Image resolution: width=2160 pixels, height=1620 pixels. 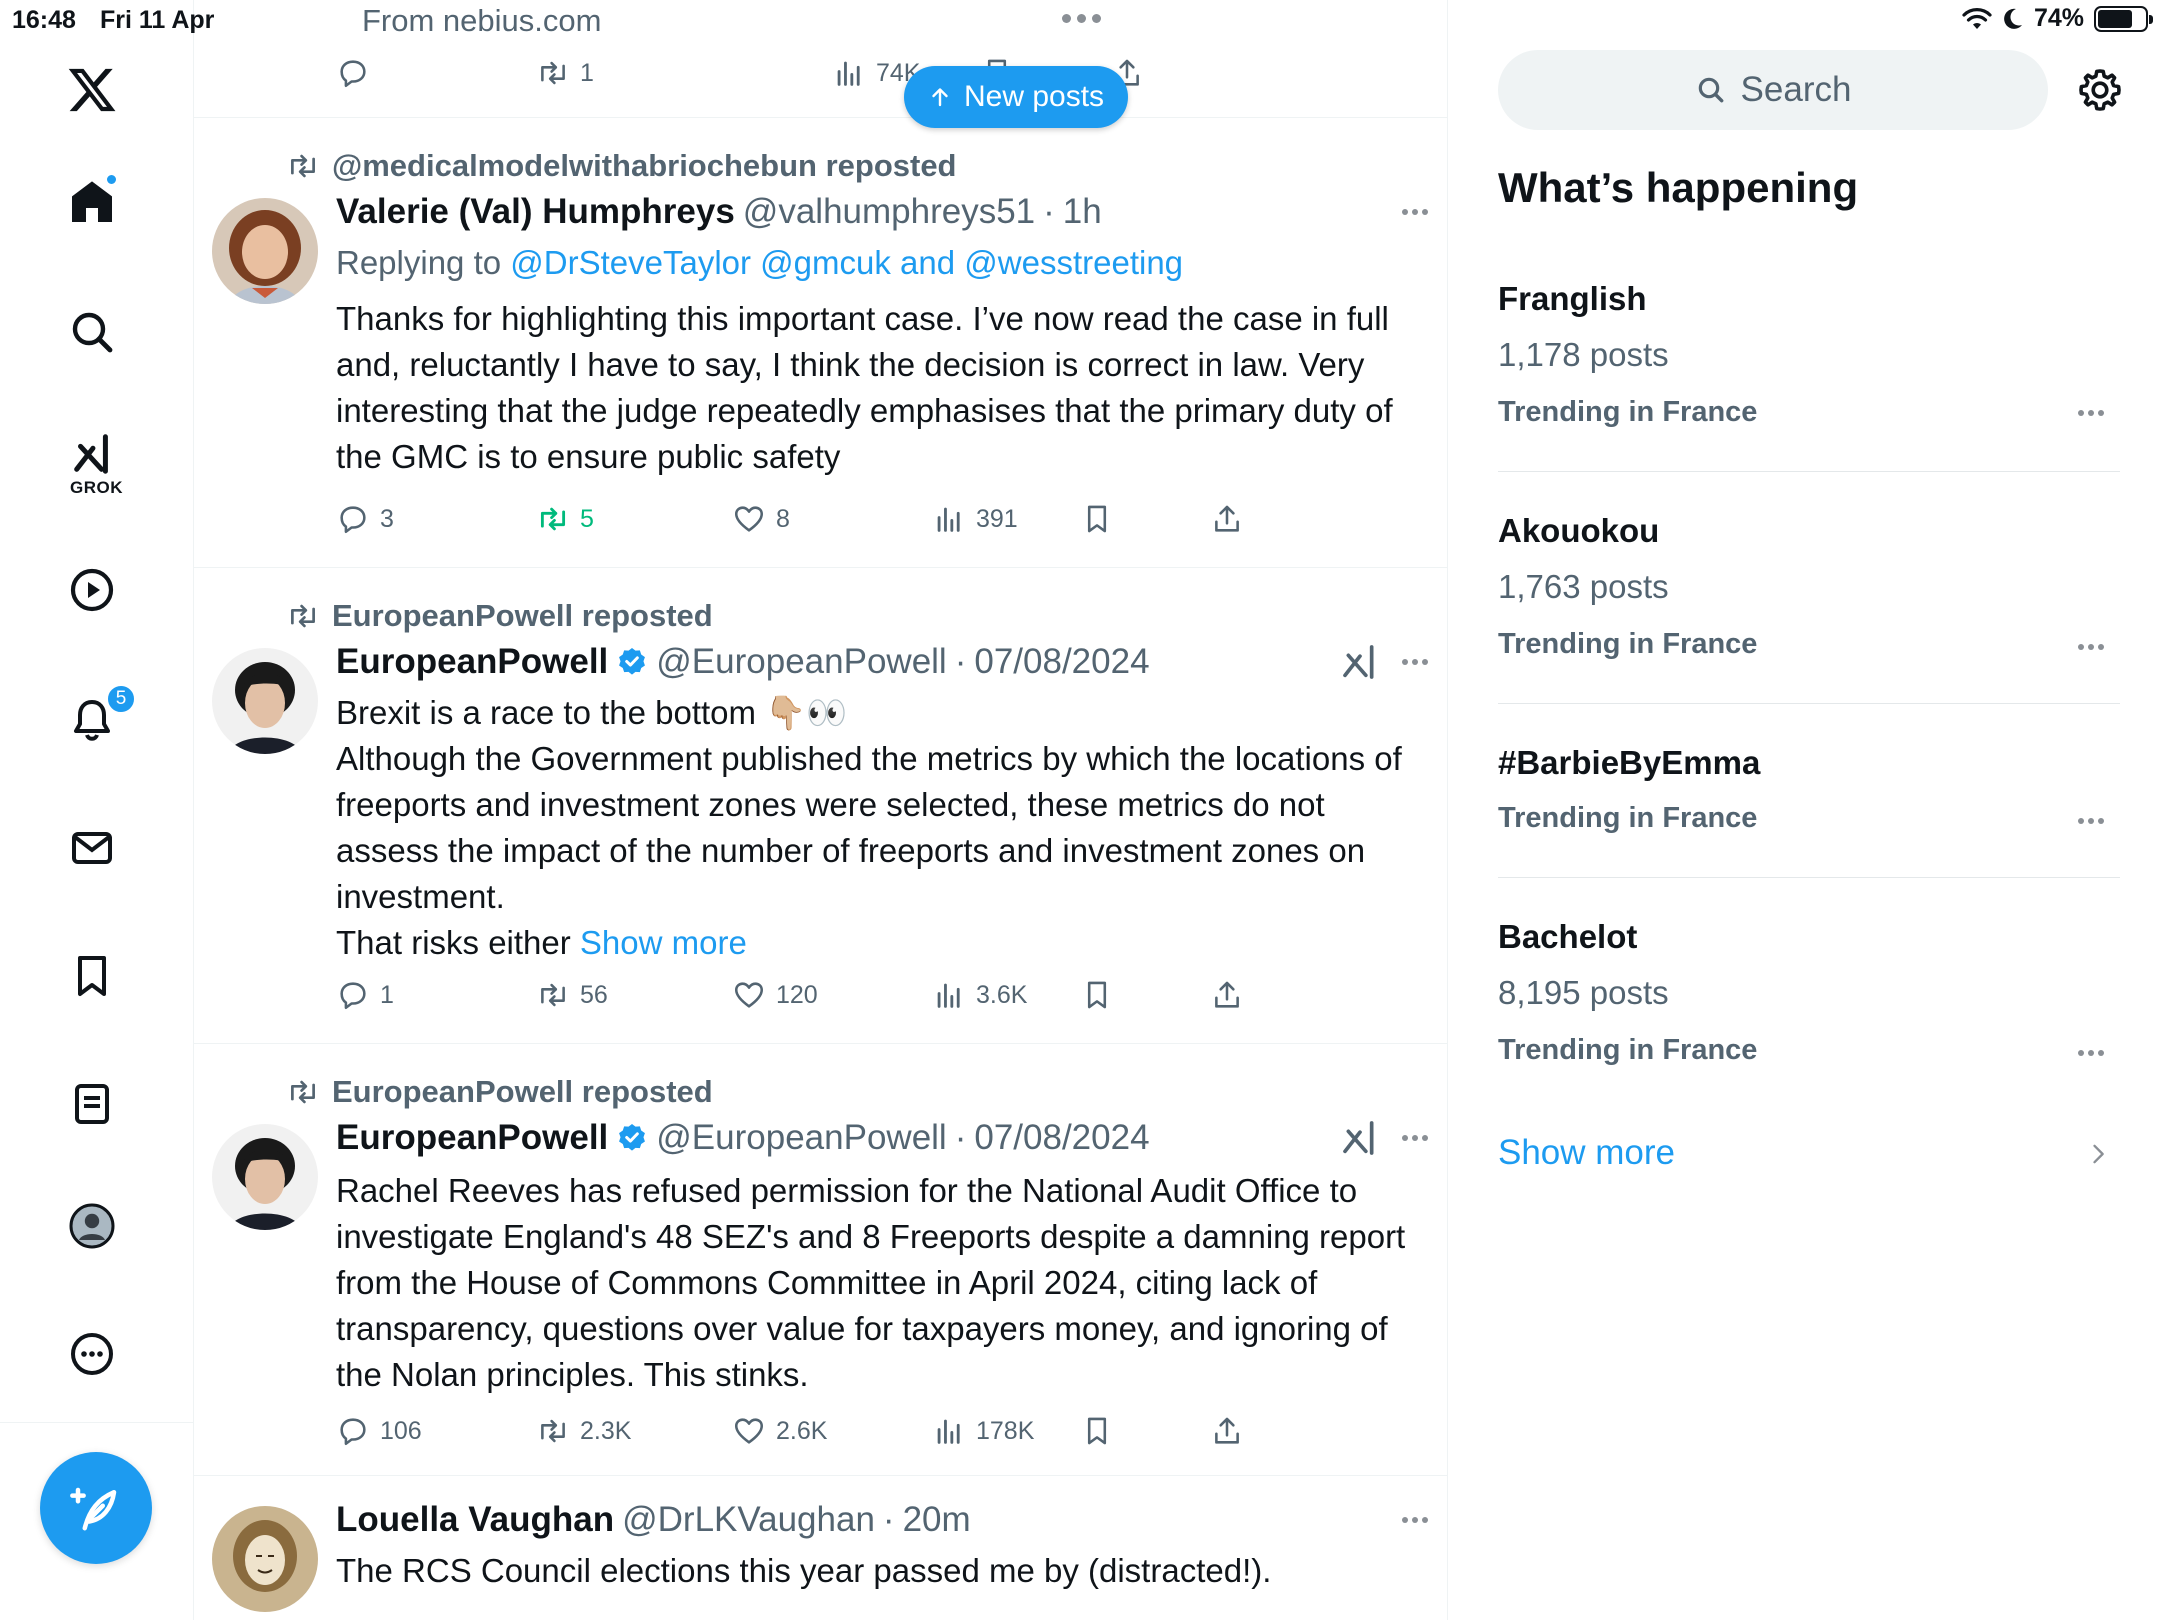 What do you see at coordinates (644, 166) in the screenshot?
I see `repost-by-label: @medicalmodelwithabriochebun reposted` at bounding box center [644, 166].